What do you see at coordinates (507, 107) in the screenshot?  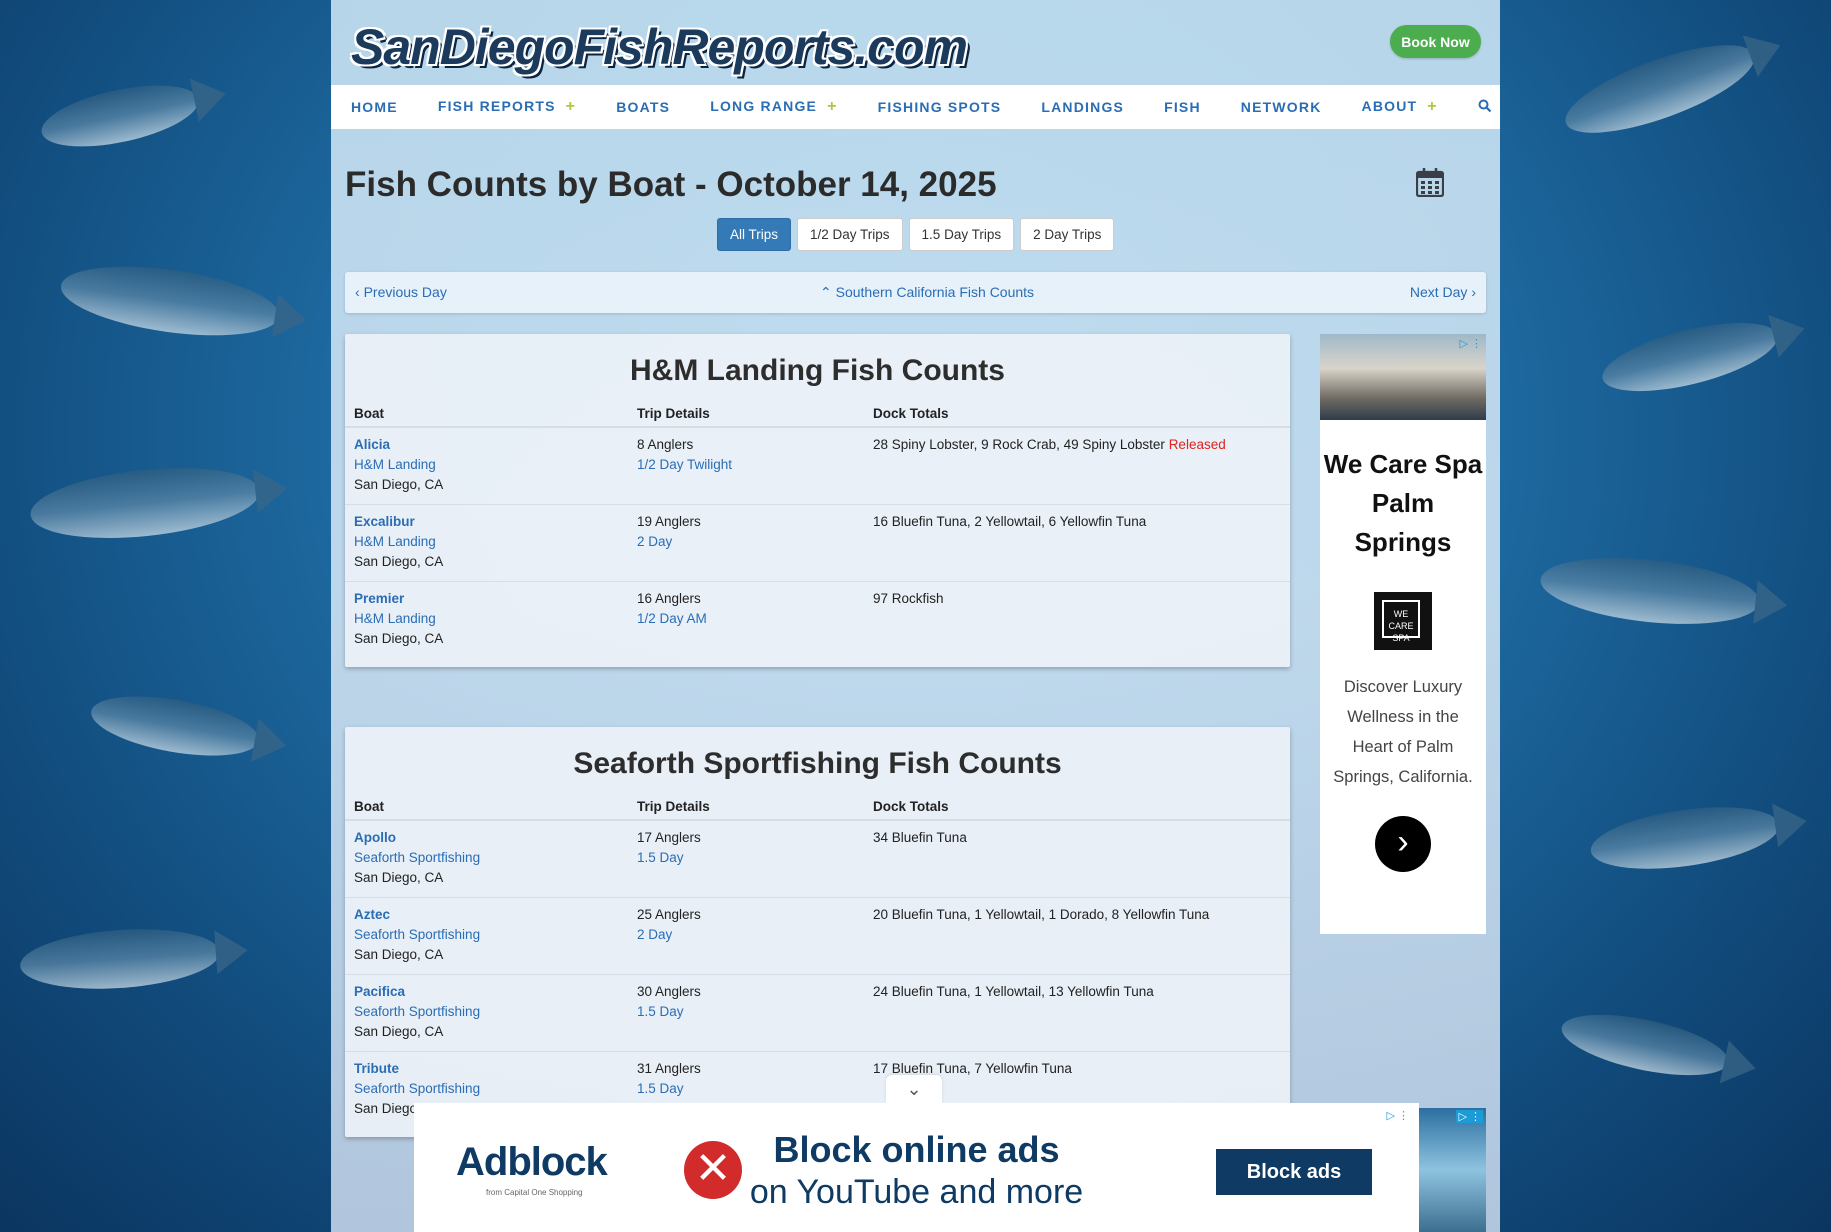 I see `nav-item-fish-reports: FISH REPORTS +` at bounding box center [507, 107].